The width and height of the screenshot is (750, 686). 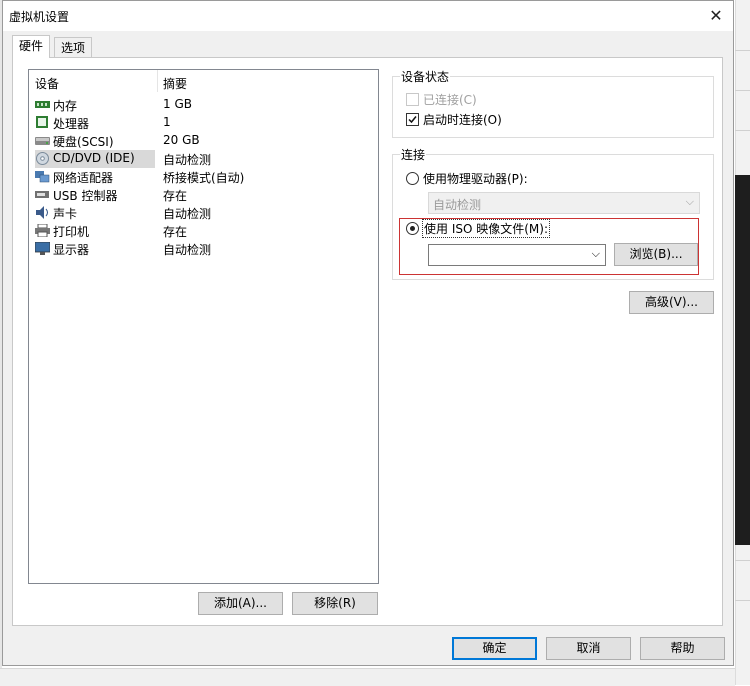 I want to click on connected-checkbox, so click(x=412, y=99).